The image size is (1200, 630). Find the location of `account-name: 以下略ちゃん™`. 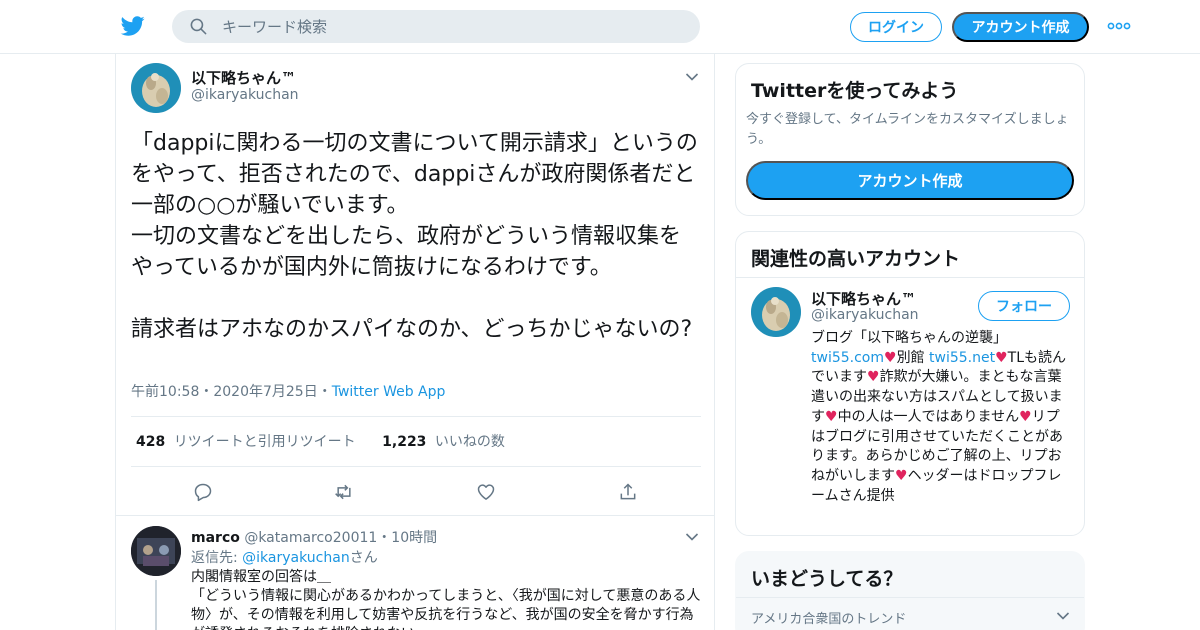

account-name: 以下略ちゃん™ is located at coordinates (863, 298).